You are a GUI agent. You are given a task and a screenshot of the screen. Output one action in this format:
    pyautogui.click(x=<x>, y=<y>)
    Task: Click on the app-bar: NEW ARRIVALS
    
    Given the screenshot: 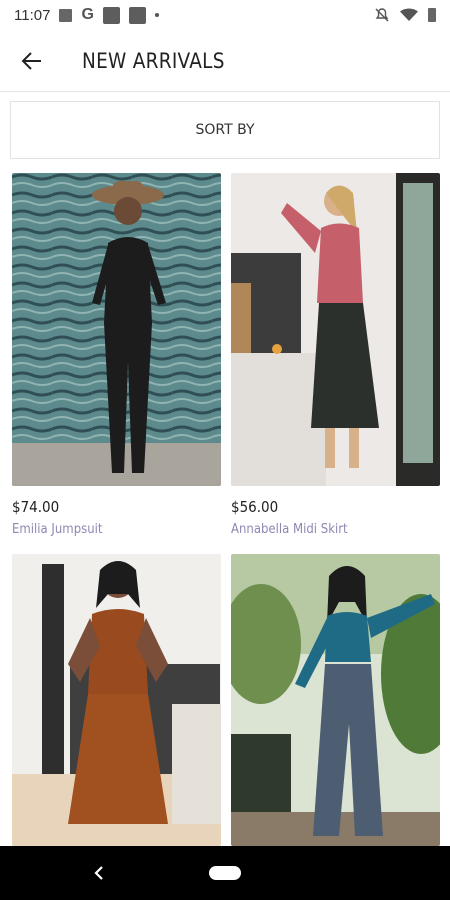 What is the action you would take?
    pyautogui.click(x=225, y=61)
    